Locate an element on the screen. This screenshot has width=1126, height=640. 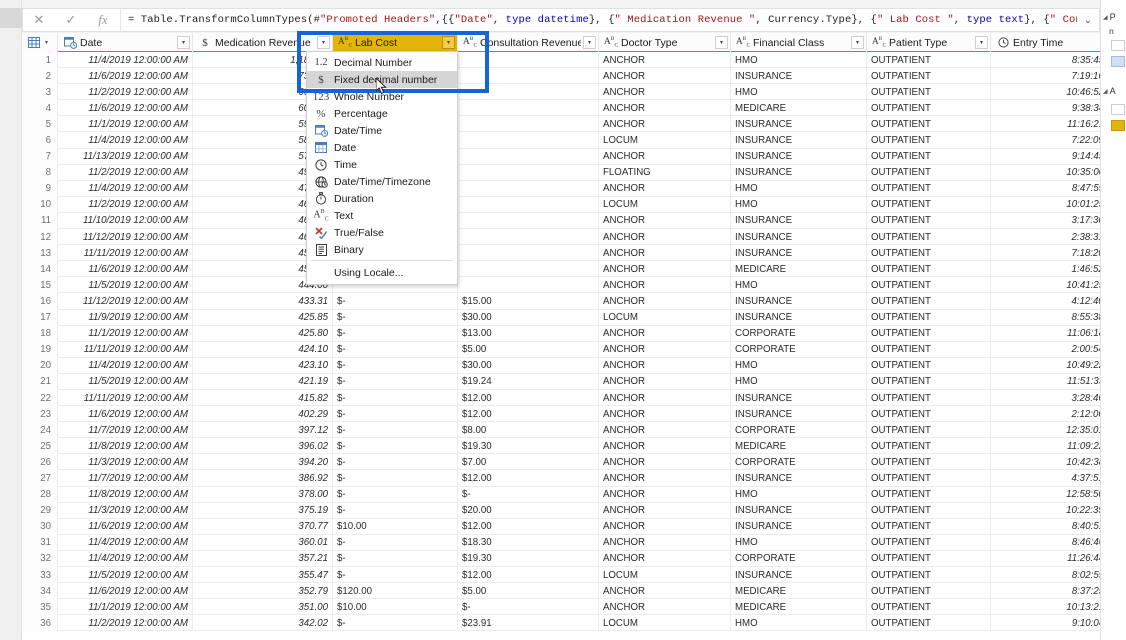
cell-lab: $120.00 is located at coordinates (395, 591).